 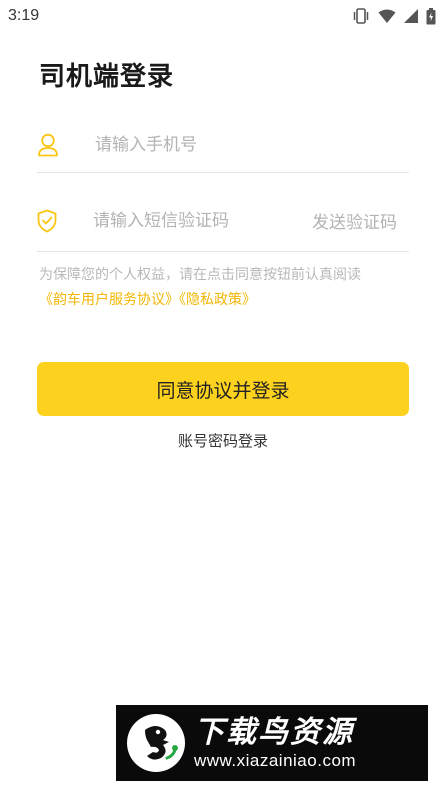 What do you see at coordinates (361, 16) in the screenshot?
I see `vibrate-icon` at bounding box center [361, 16].